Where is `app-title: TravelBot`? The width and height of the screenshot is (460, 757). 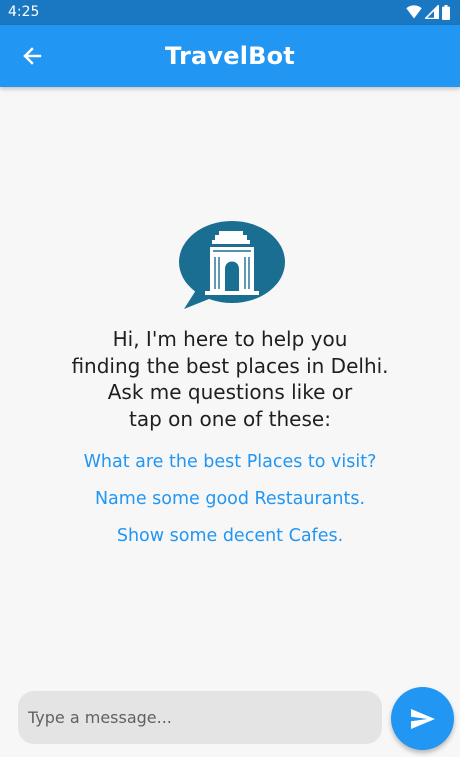 app-title: TravelBot is located at coordinates (230, 56).